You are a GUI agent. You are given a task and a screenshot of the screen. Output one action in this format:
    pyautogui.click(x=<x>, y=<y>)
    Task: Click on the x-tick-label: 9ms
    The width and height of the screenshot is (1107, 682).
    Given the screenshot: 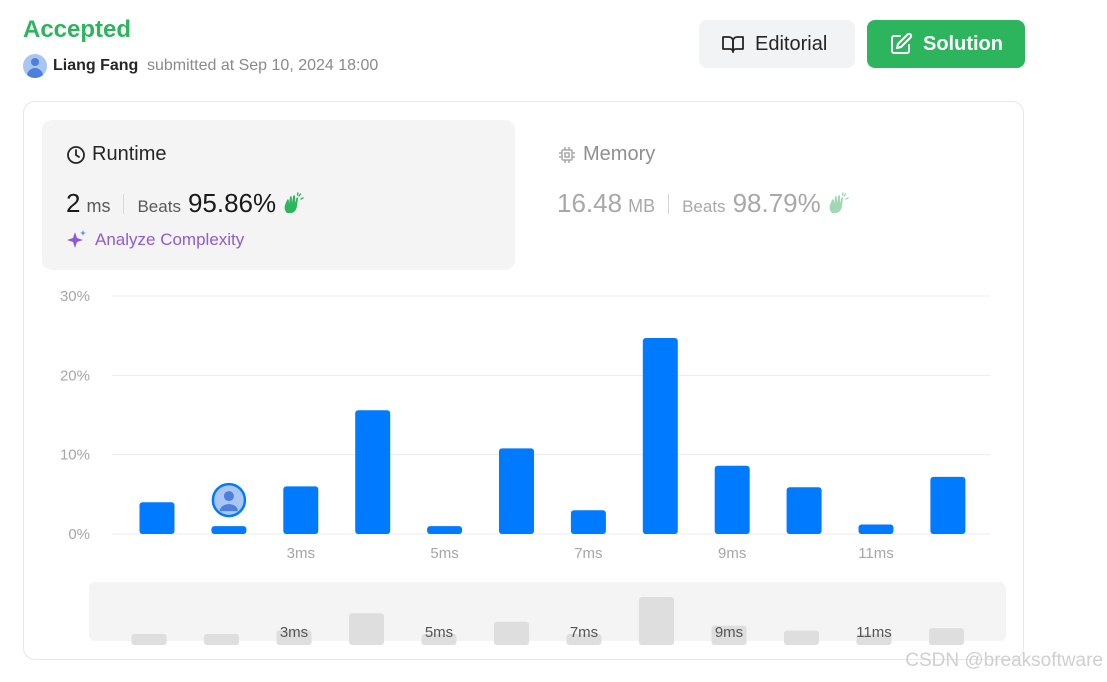 What is the action you would take?
    pyautogui.click(x=732, y=553)
    